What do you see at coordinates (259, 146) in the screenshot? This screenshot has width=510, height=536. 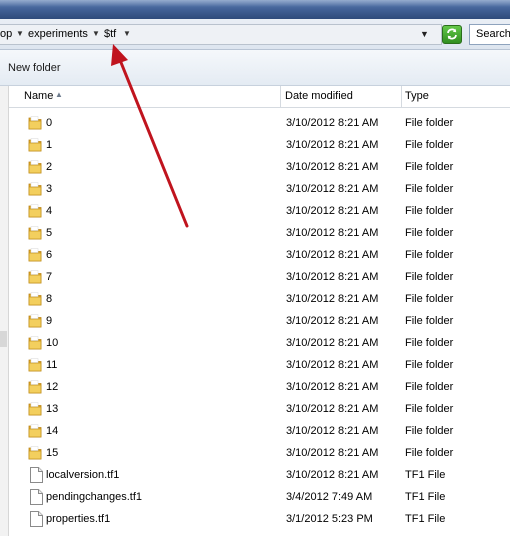 I see `list-item: 1 3/10/2012 8:21 AM File folder` at bounding box center [259, 146].